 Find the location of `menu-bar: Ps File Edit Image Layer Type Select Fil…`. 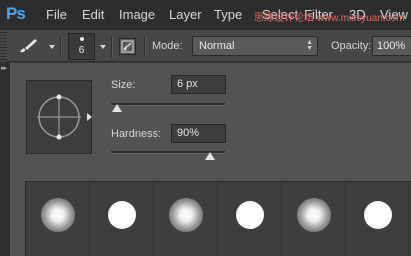

menu-bar: Ps File Edit Image Layer Type Select Fil… is located at coordinates (205, 14).